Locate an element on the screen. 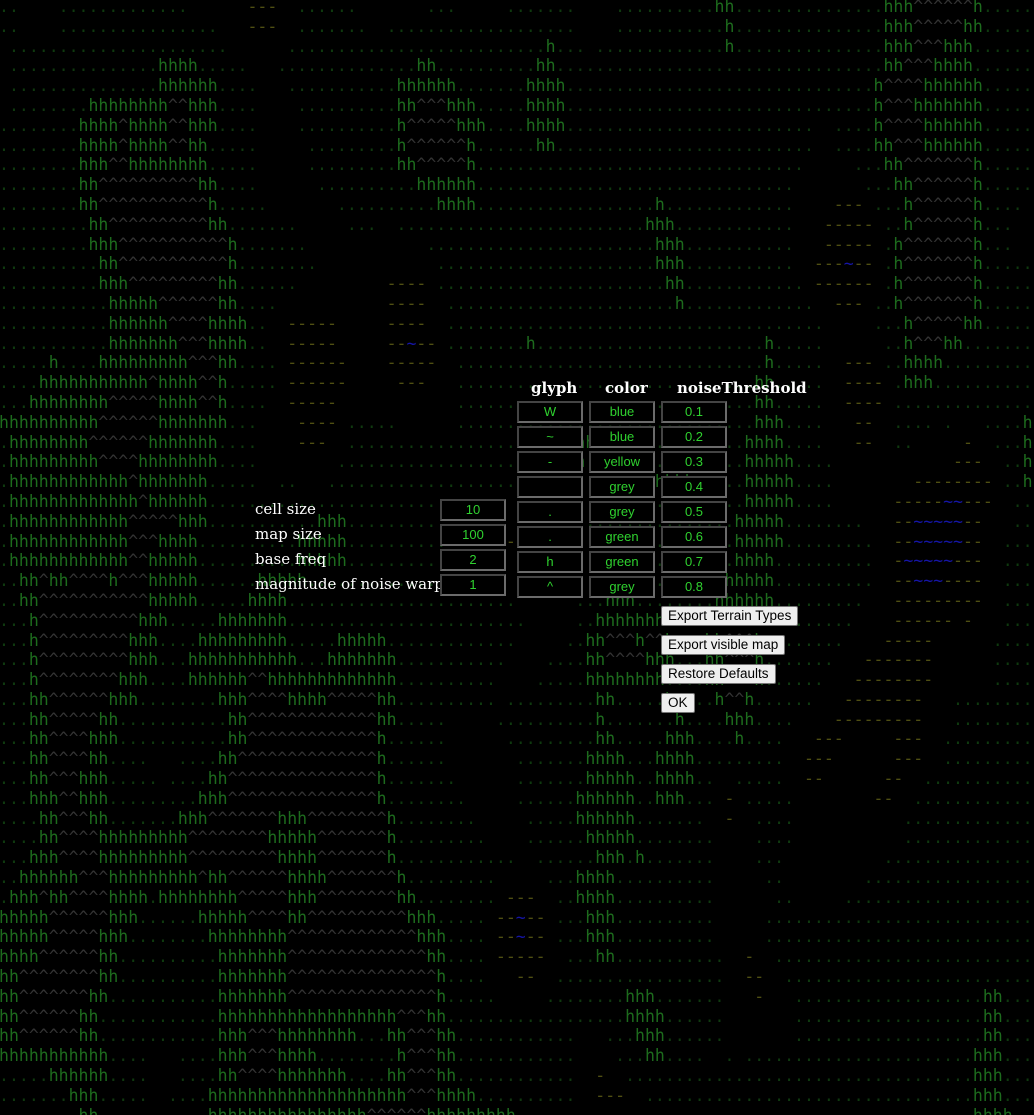 The image size is (1034, 1115). restore-defaults-button: Restore Defaults is located at coordinates (718, 674).